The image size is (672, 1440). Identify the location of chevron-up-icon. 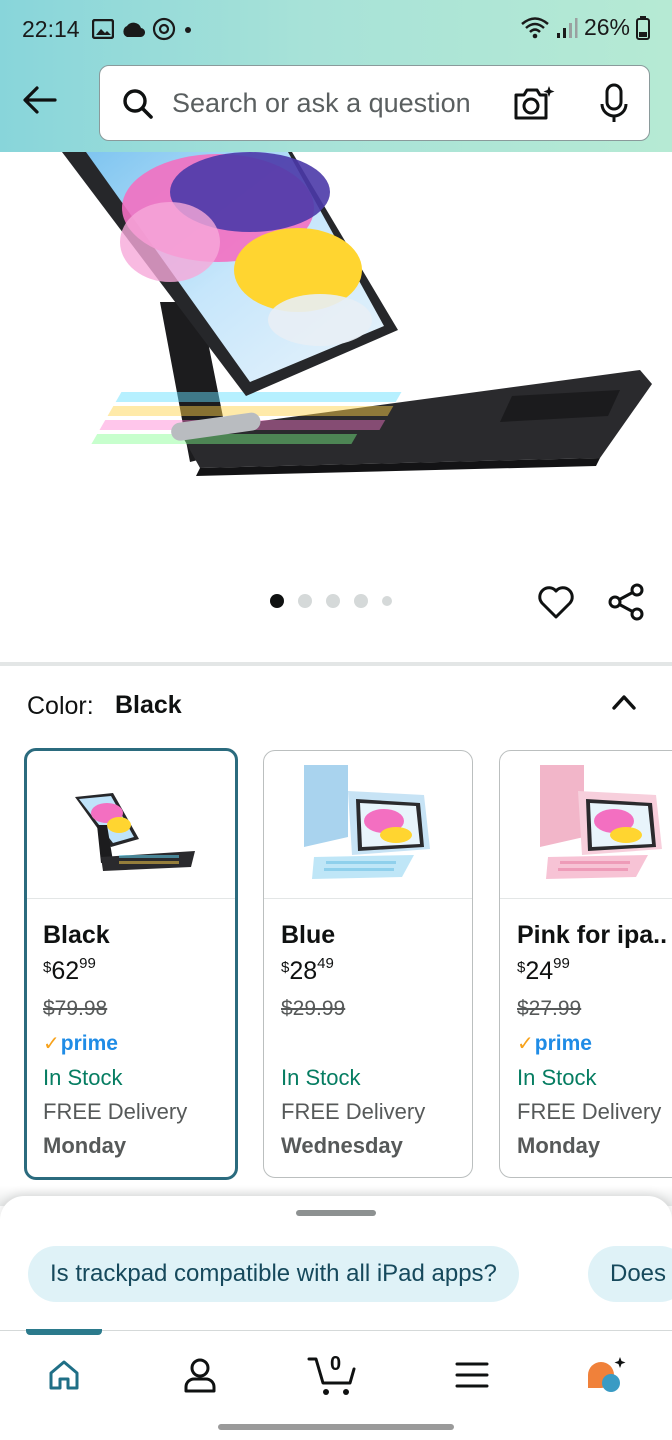
(624, 702).